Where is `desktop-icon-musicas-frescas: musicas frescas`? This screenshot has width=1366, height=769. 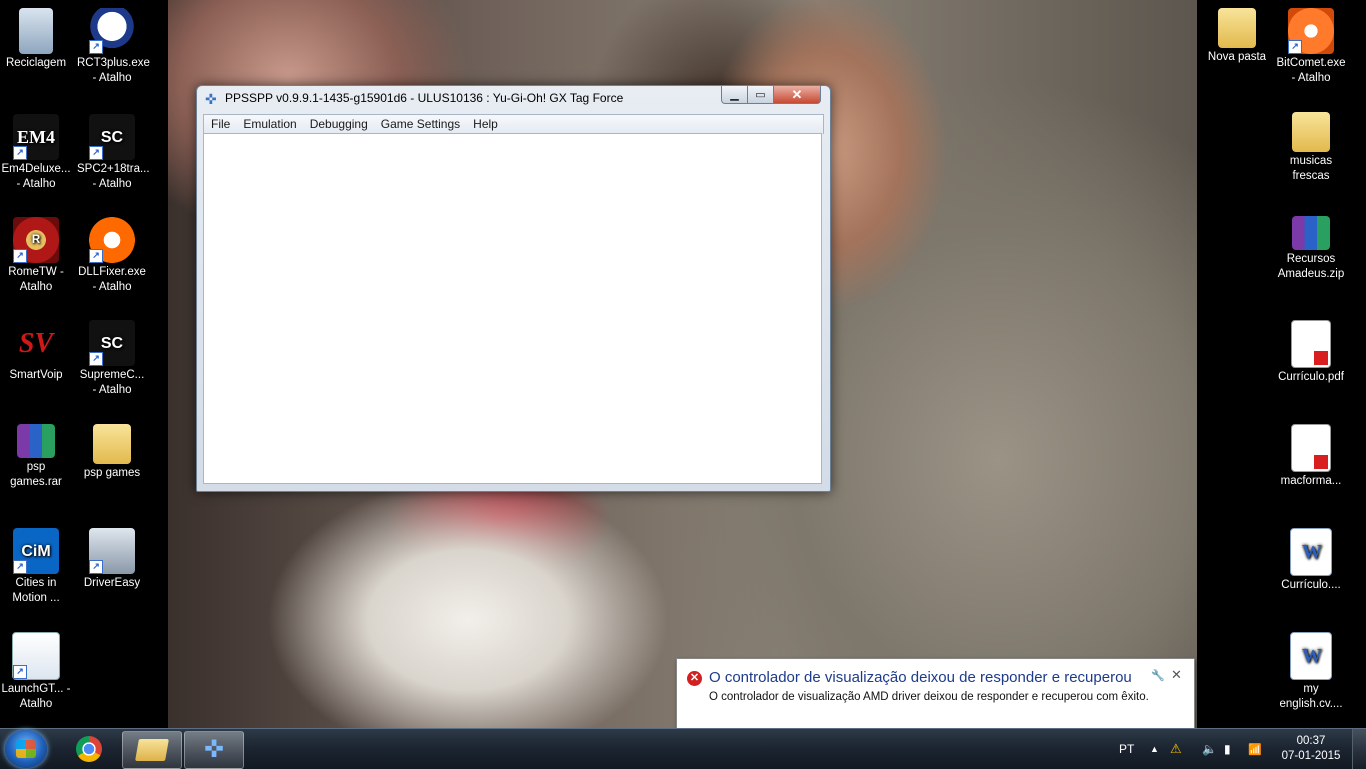
desktop-icon-musicas-frescas: musicas frescas is located at coordinates (1311, 148).